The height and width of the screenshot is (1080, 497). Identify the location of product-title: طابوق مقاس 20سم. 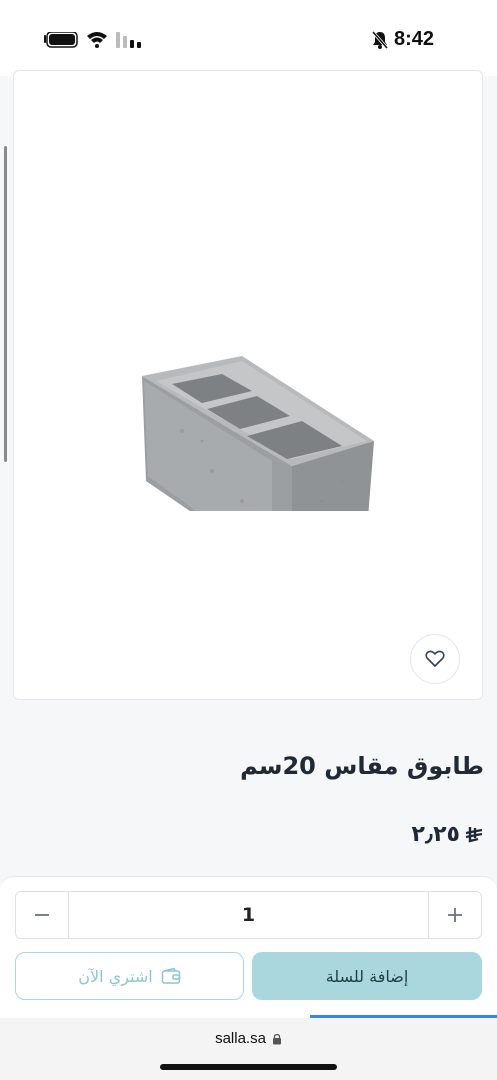
(362, 766).